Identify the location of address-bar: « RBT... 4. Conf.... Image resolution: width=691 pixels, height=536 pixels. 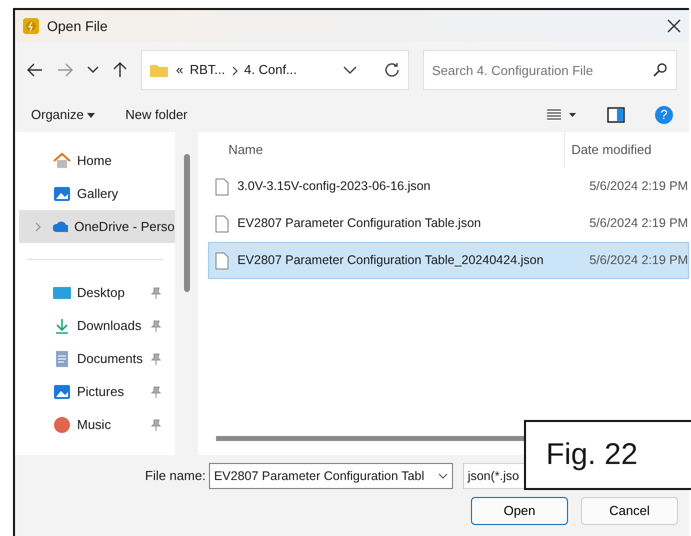
(275, 70).